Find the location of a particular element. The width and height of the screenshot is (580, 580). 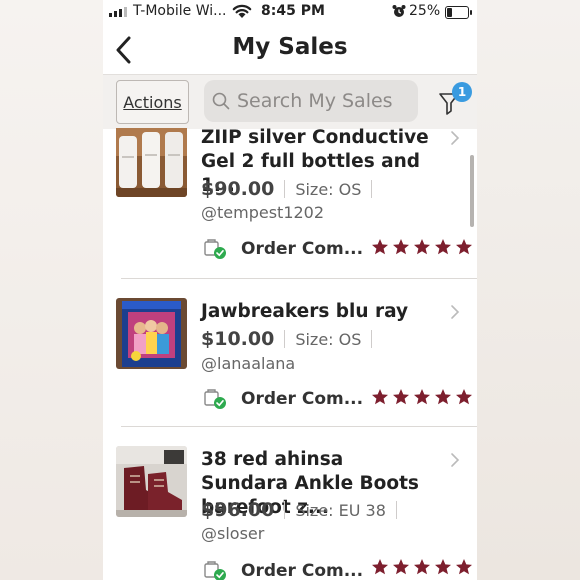

battery-percent: 25% is located at coordinates (425, 11).